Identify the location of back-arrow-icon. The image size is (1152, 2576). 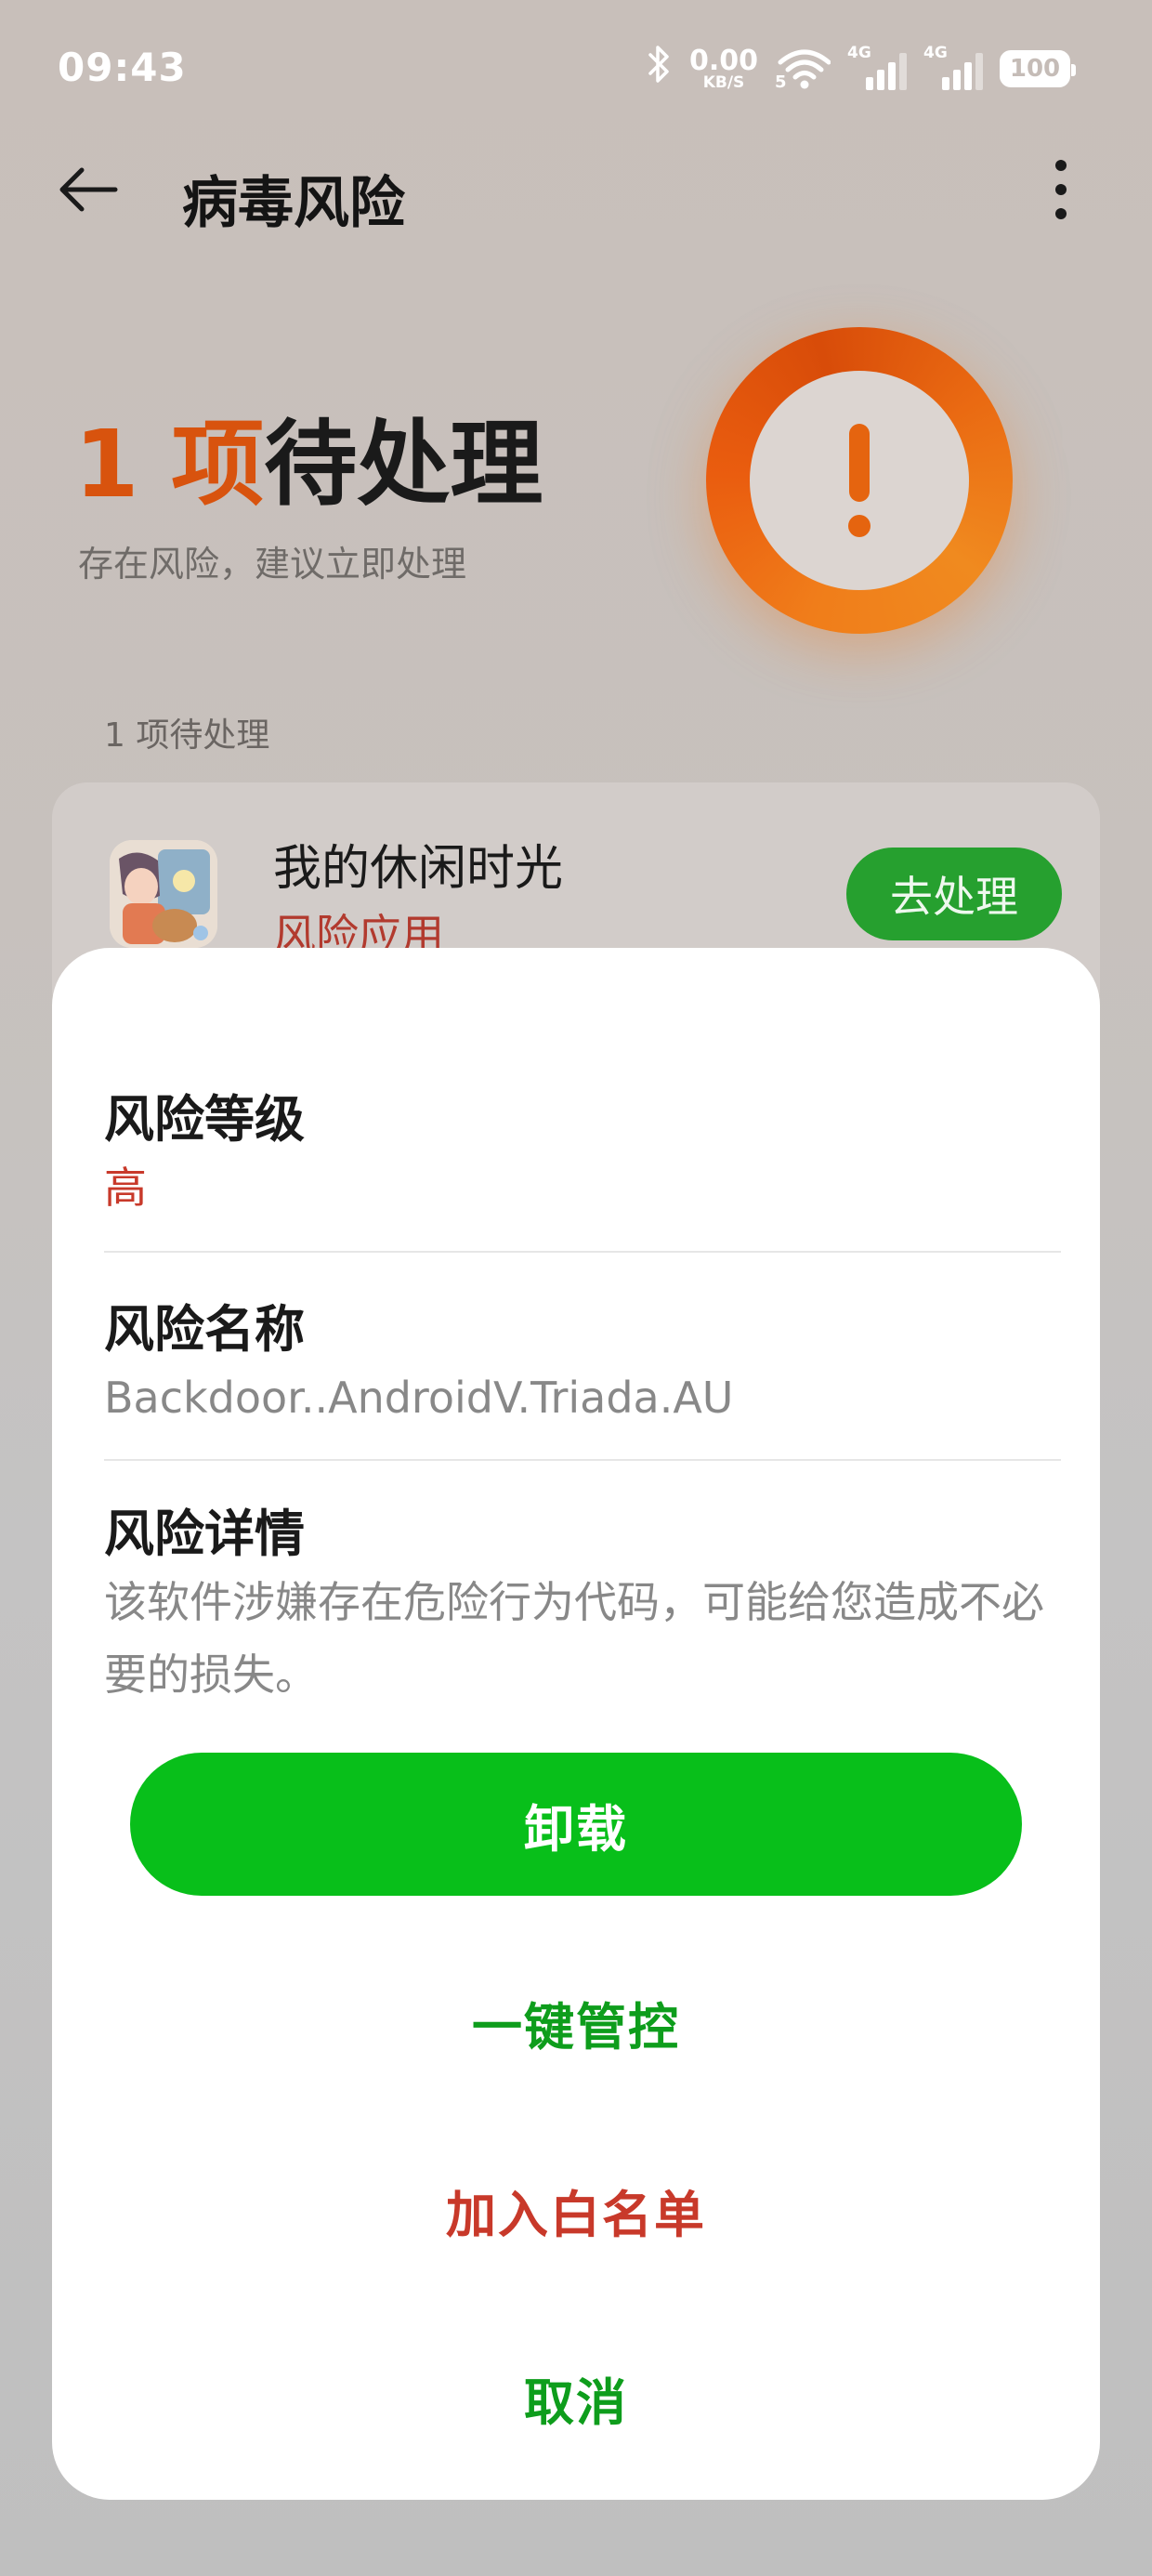
(89, 189).